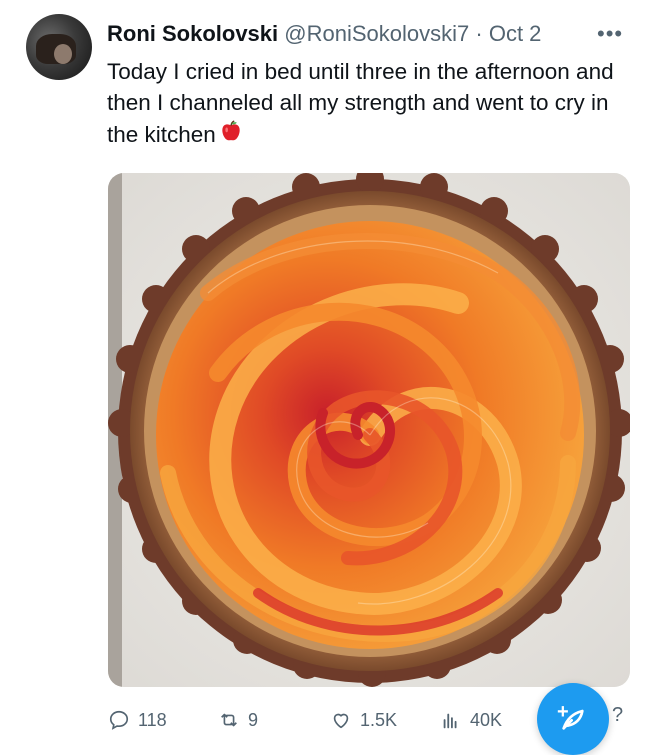  Describe the element at coordinates (573, 719) in the screenshot. I see `compose-button: +` at that location.